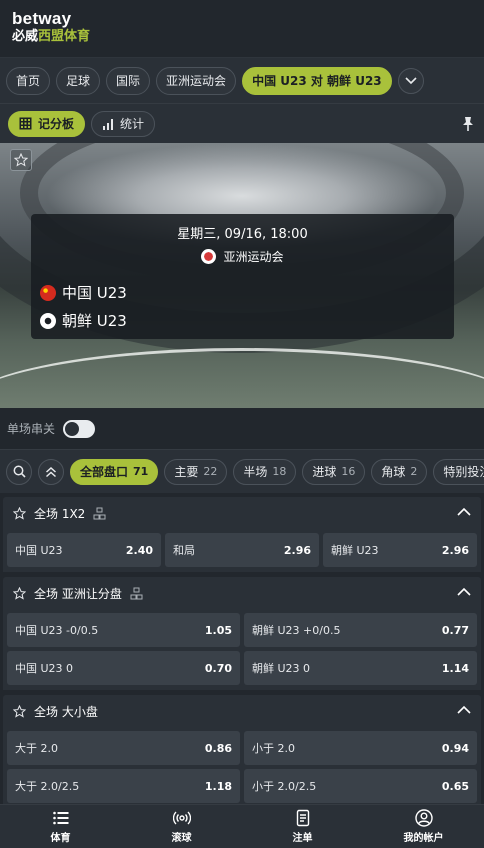 The height and width of the screenshot is (848, 484). Describe the element at coordinates (57, 630) in the screenshot. I see `outcome-label: 中国 U23 -0/0.5` at that location.